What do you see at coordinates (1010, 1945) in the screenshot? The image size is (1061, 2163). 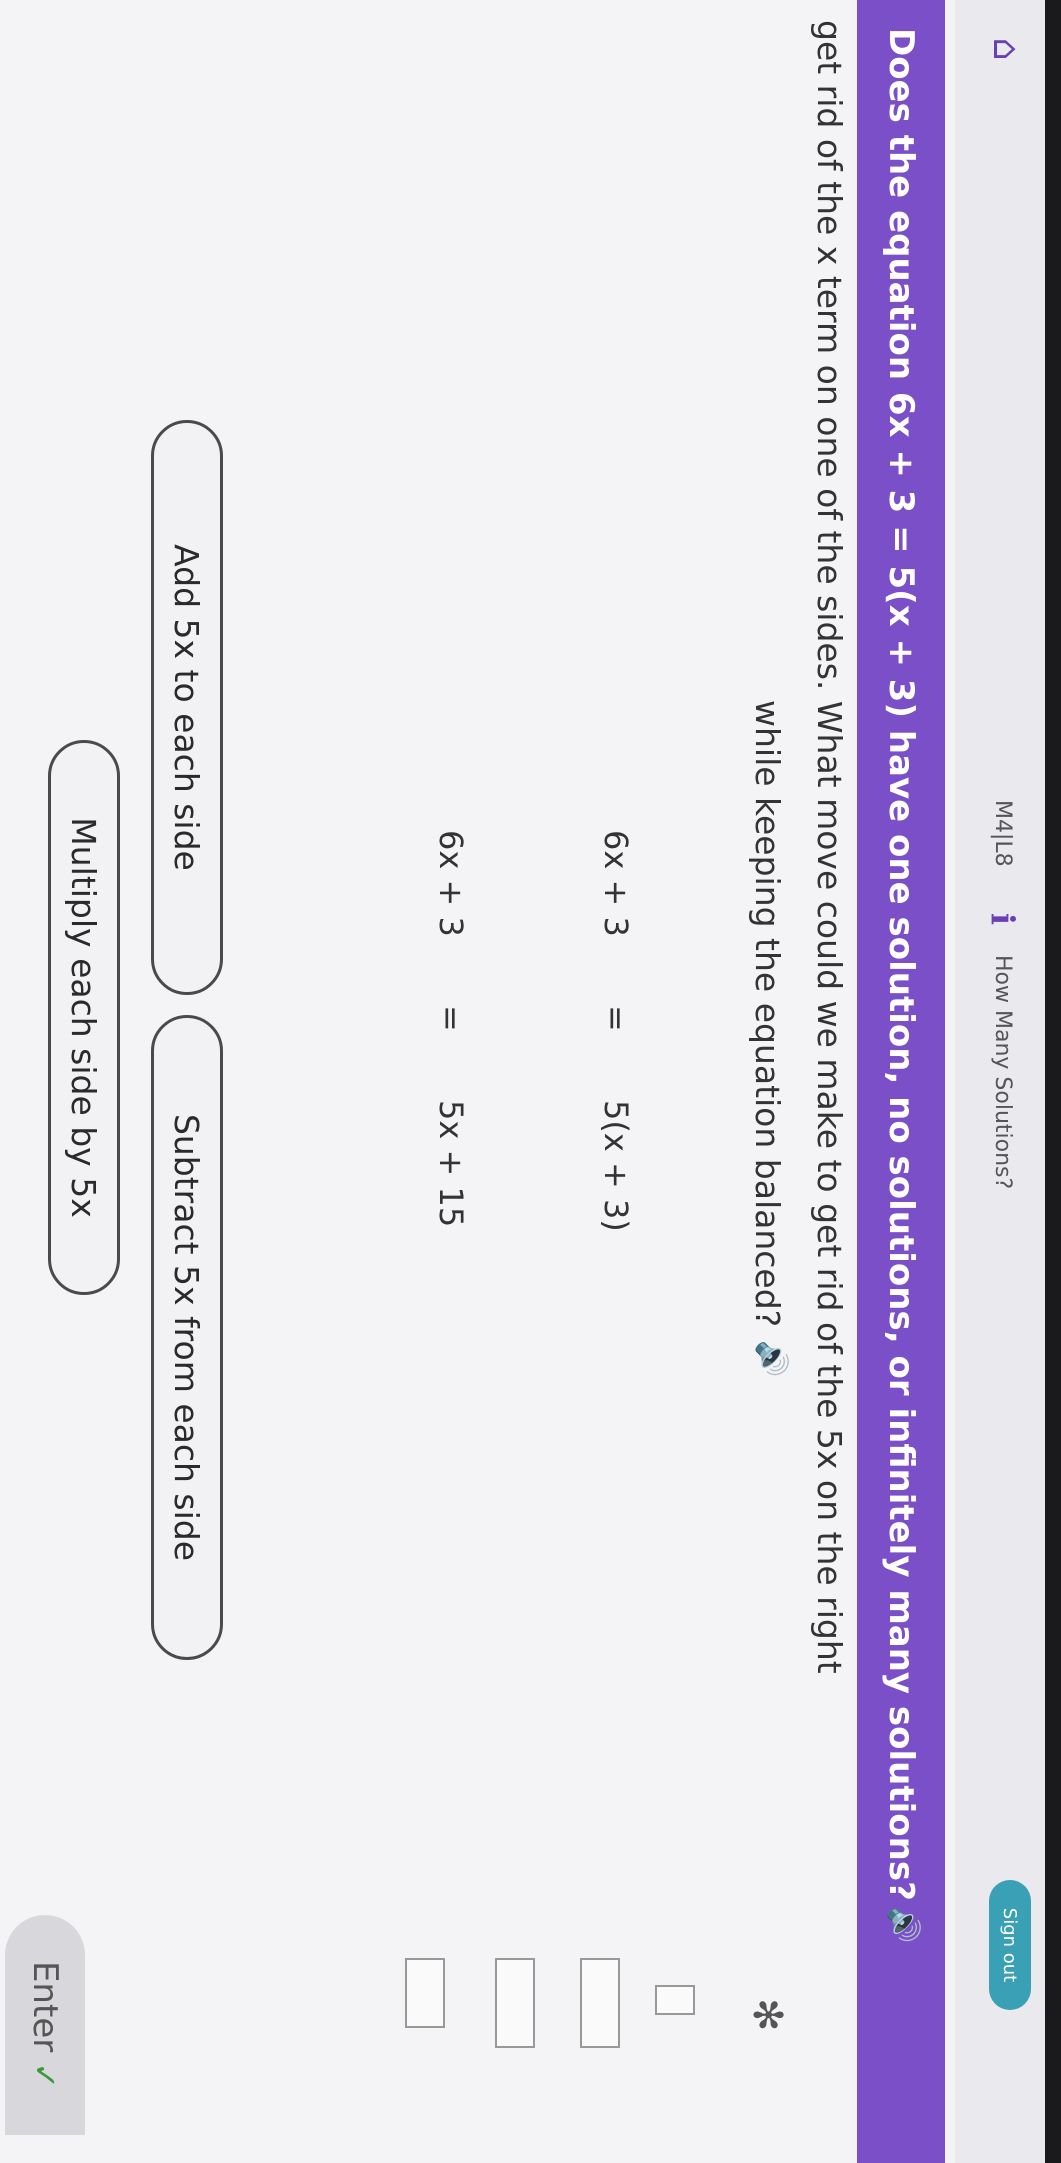 I see `sign-out-button: Sign out` at bounding box center [1010, 1945].